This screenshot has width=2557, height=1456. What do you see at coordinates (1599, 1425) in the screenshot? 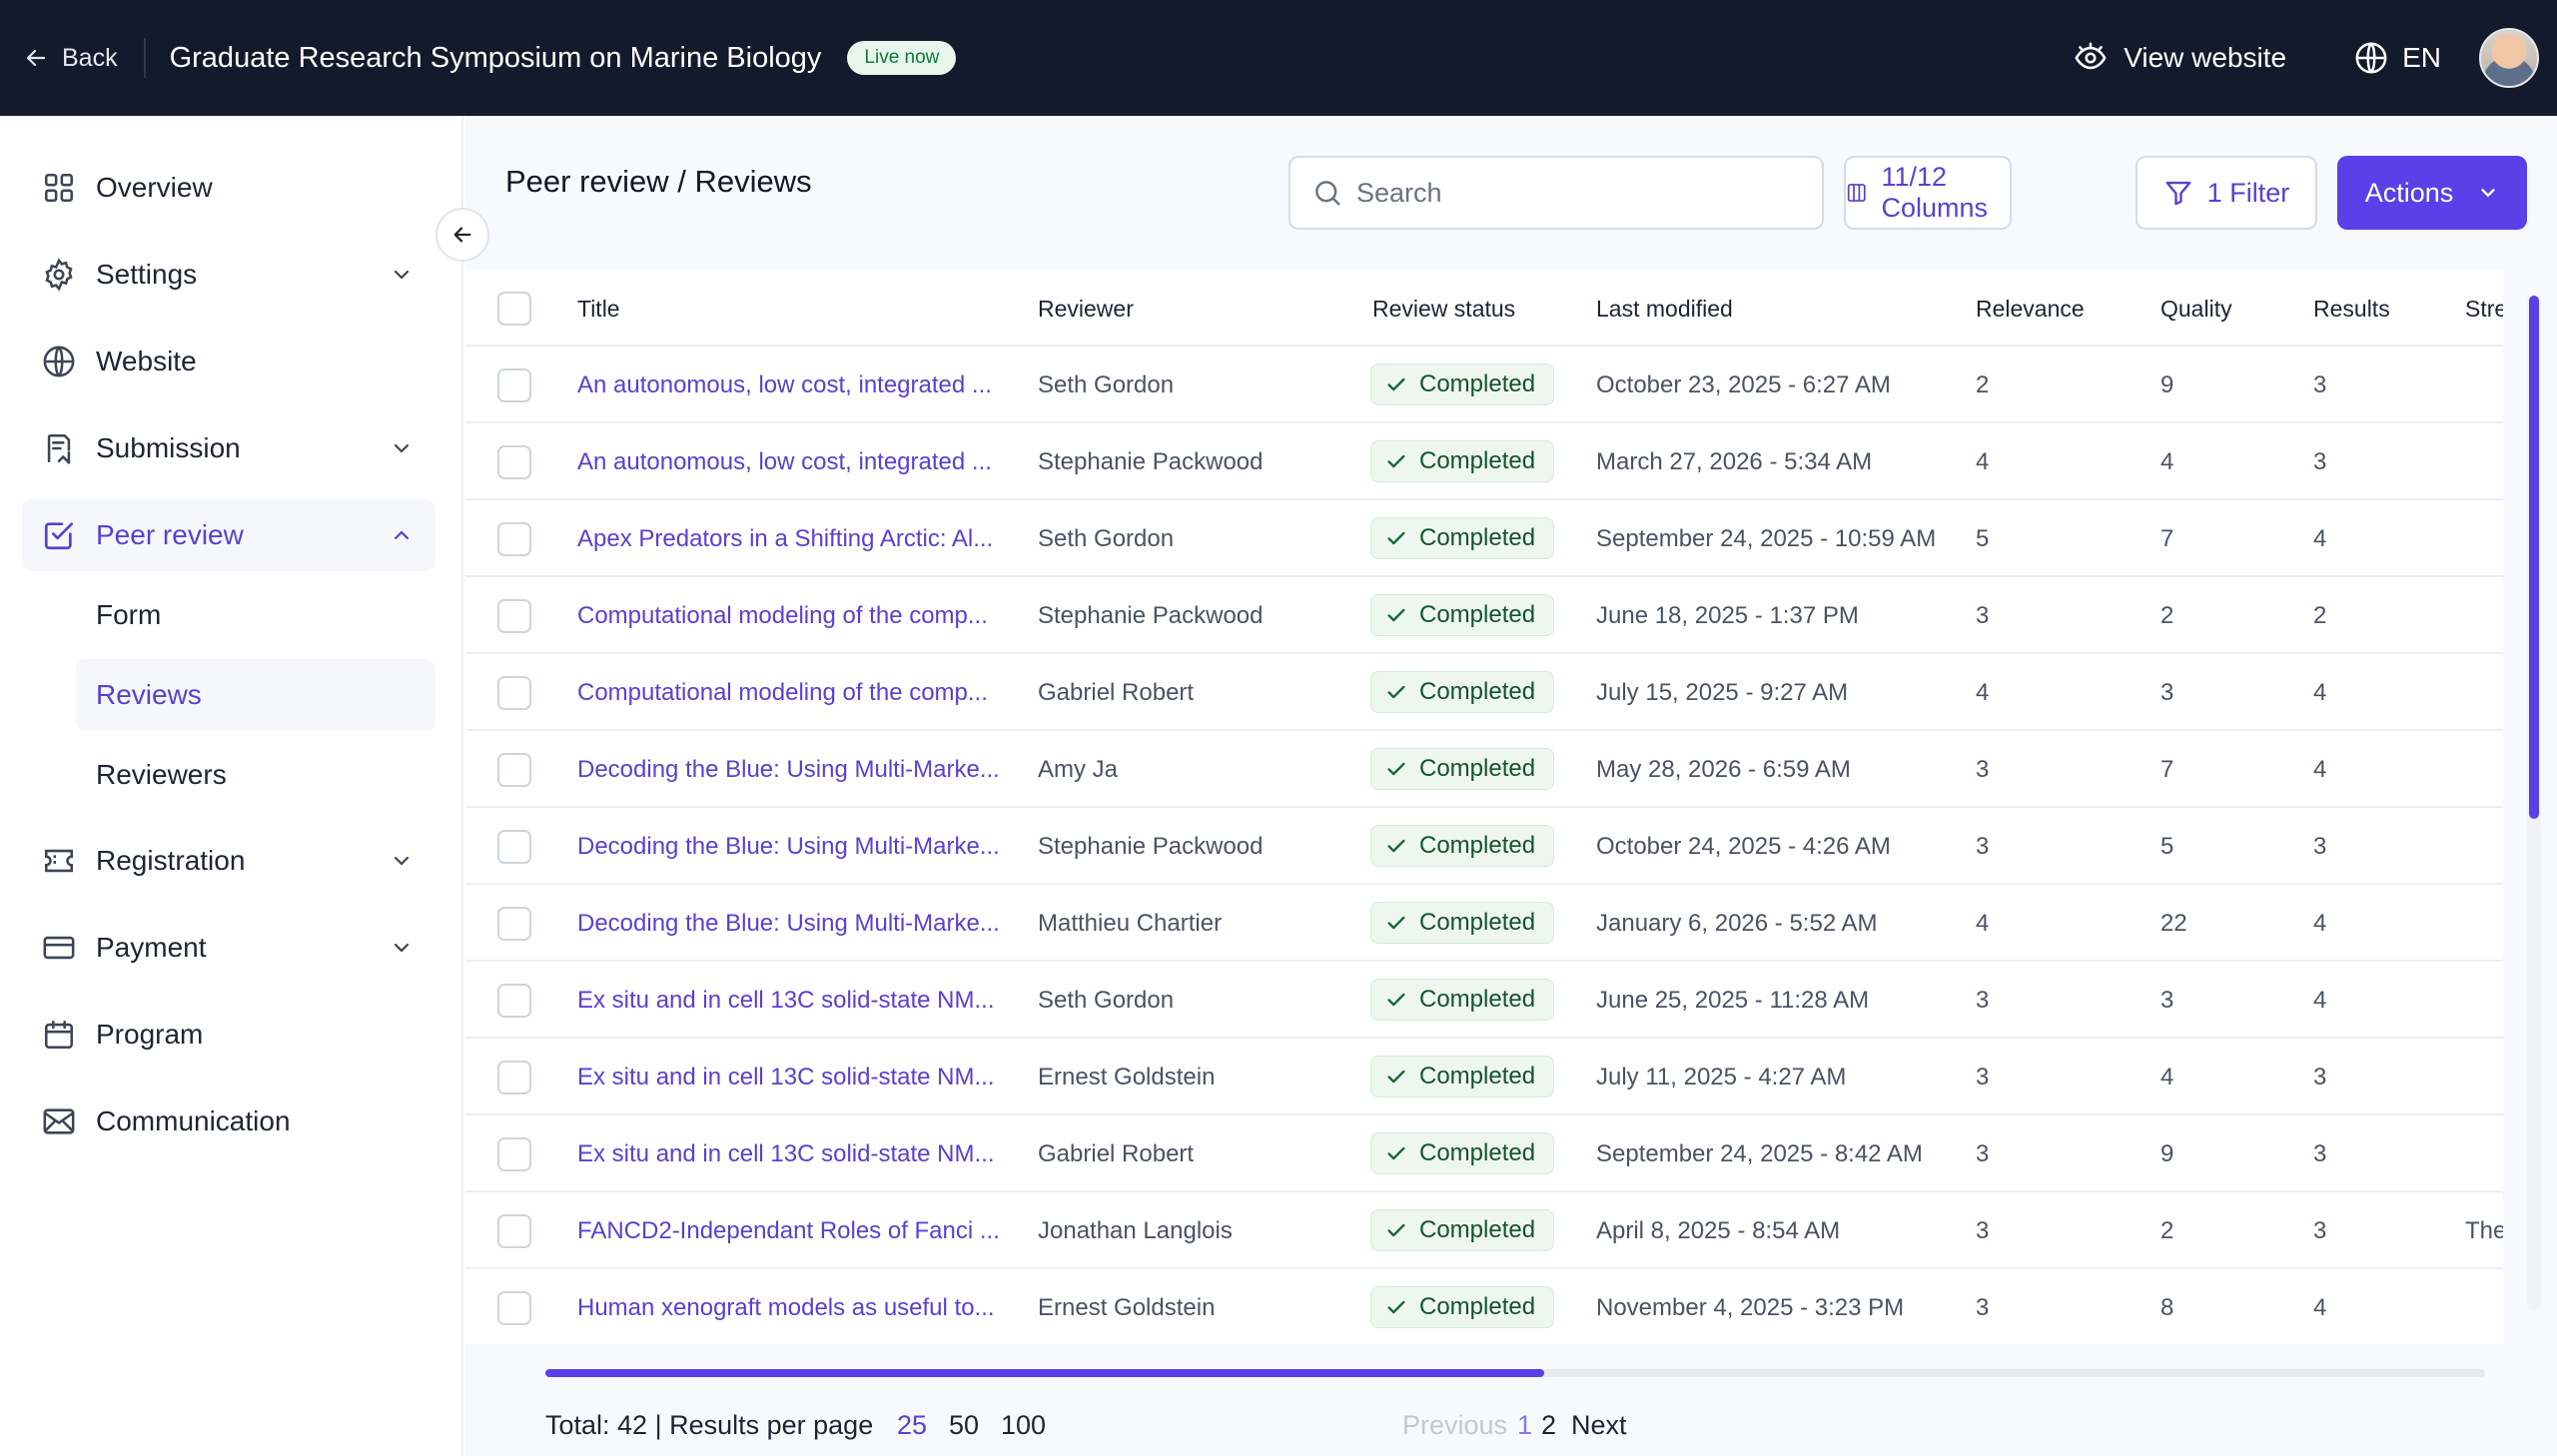
I see `next-page-button: Next` at bounding box center [1599, 1425].